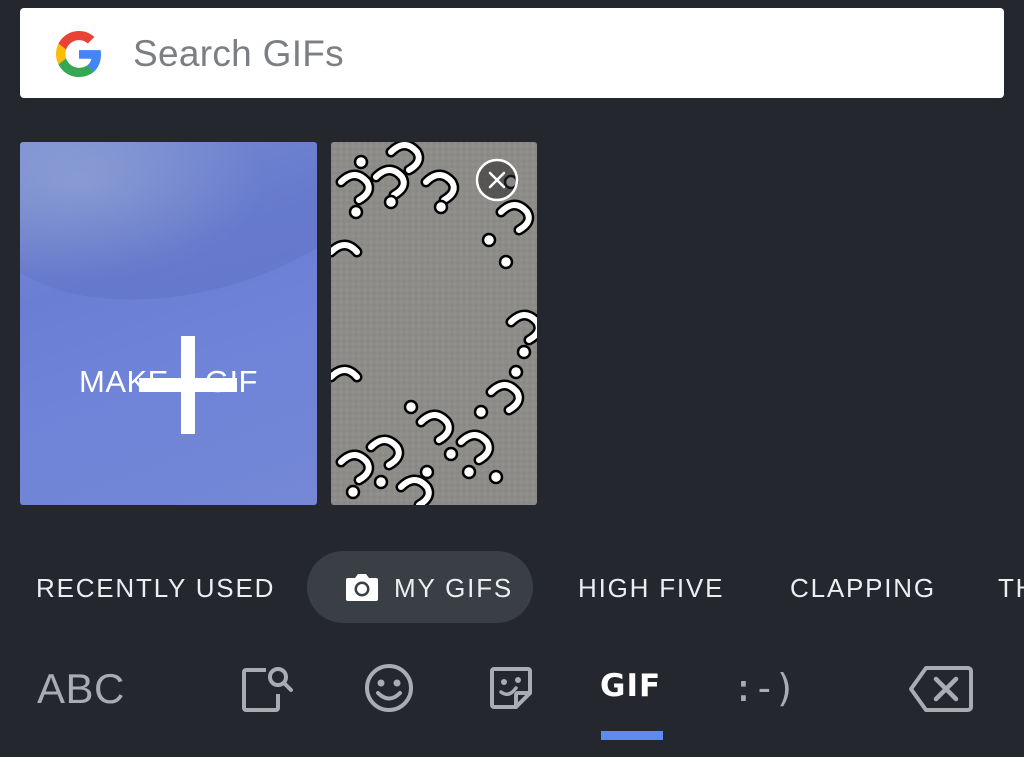  Describe the element at coordinates (188, 385) in the screenshot. I see `plus-icon` at that location.